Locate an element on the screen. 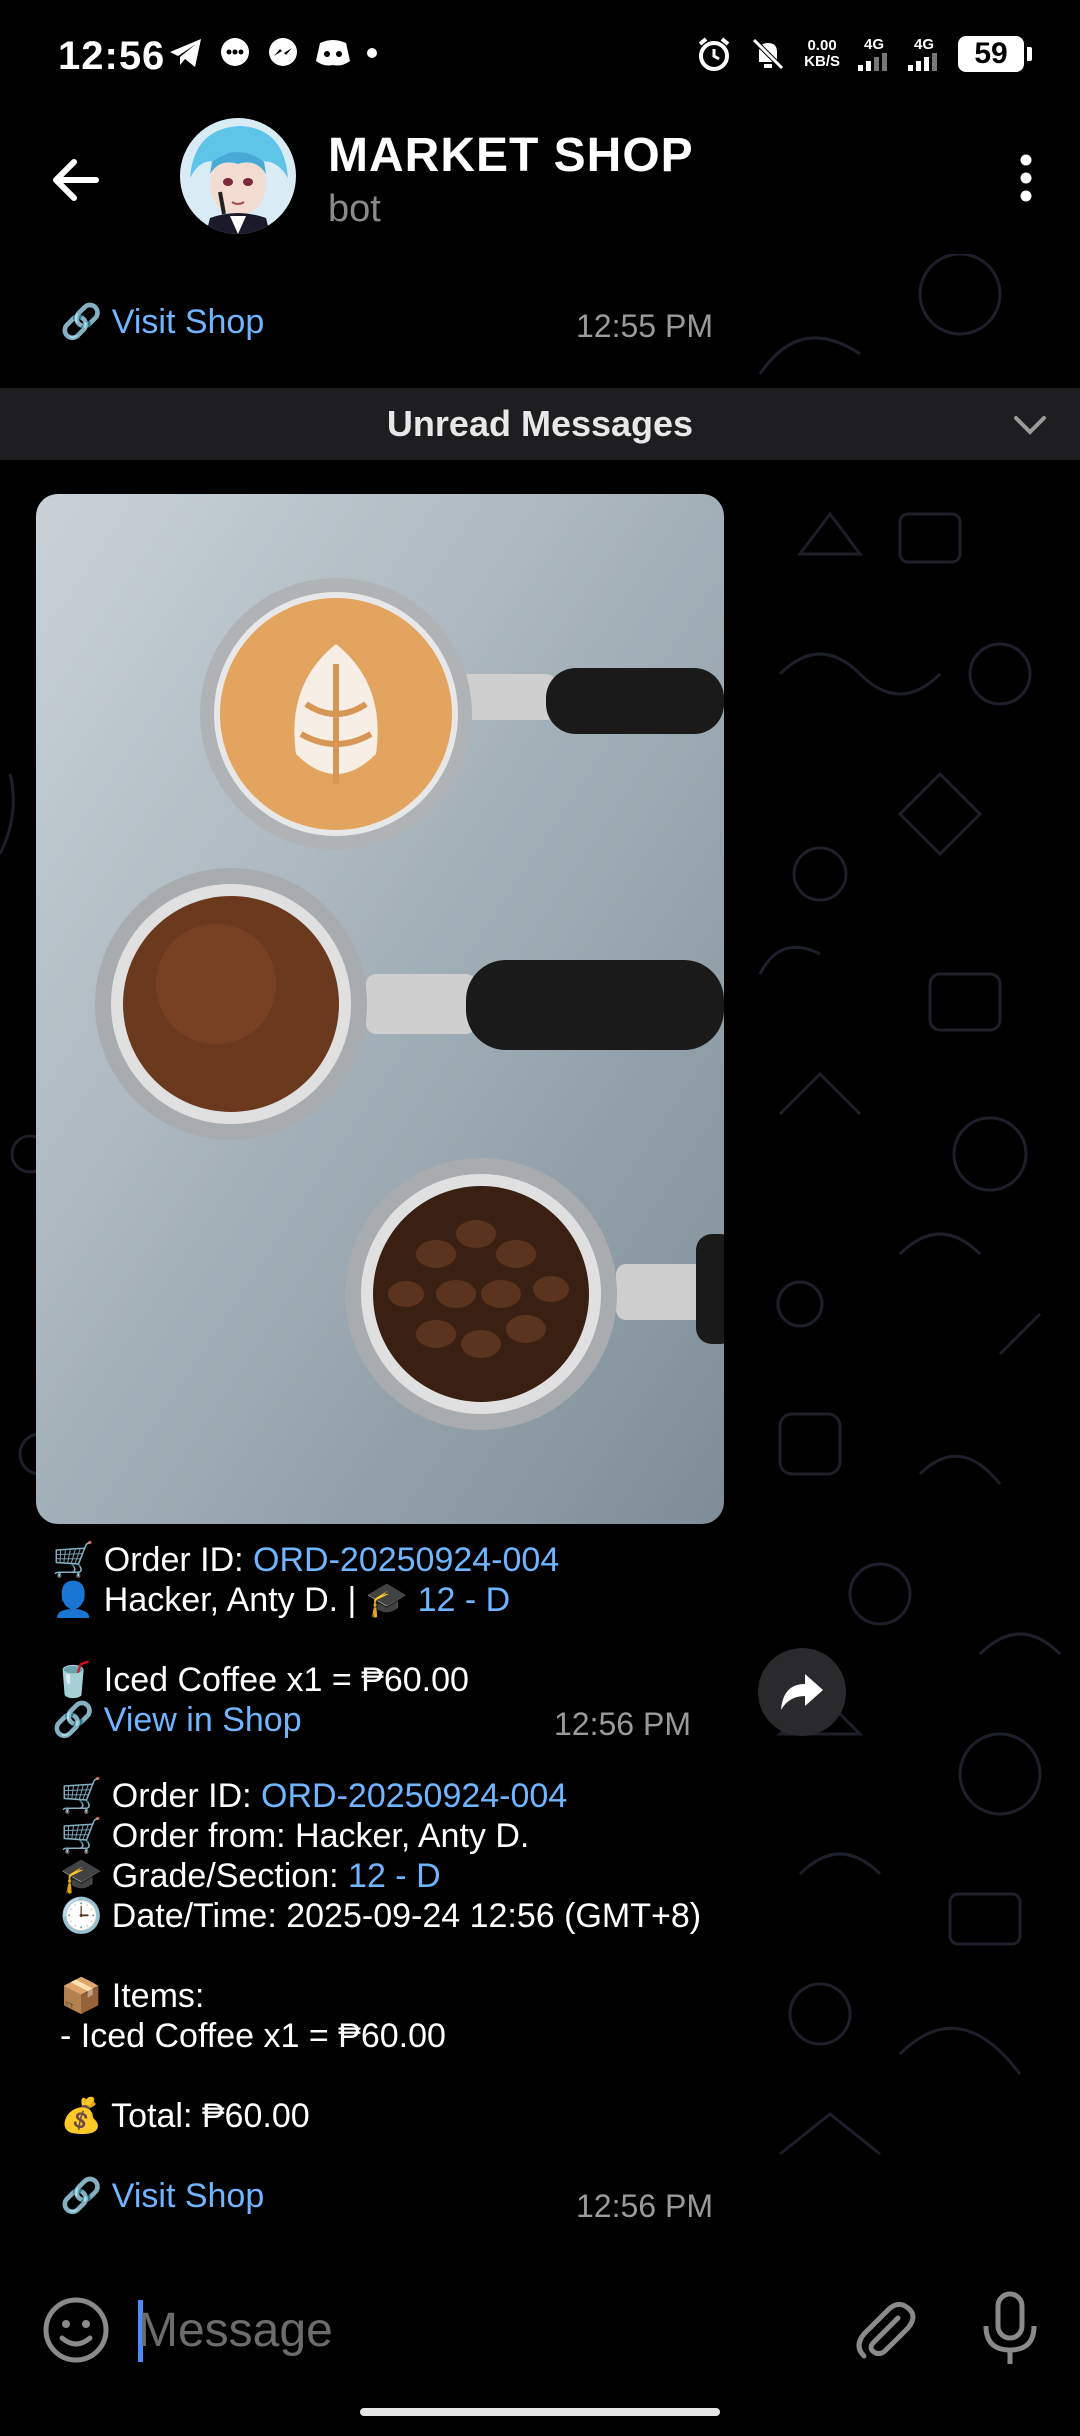 The image size is (1080, 2436). chat-header: MARKET SHOP bot is located at coordinates (540, 186).